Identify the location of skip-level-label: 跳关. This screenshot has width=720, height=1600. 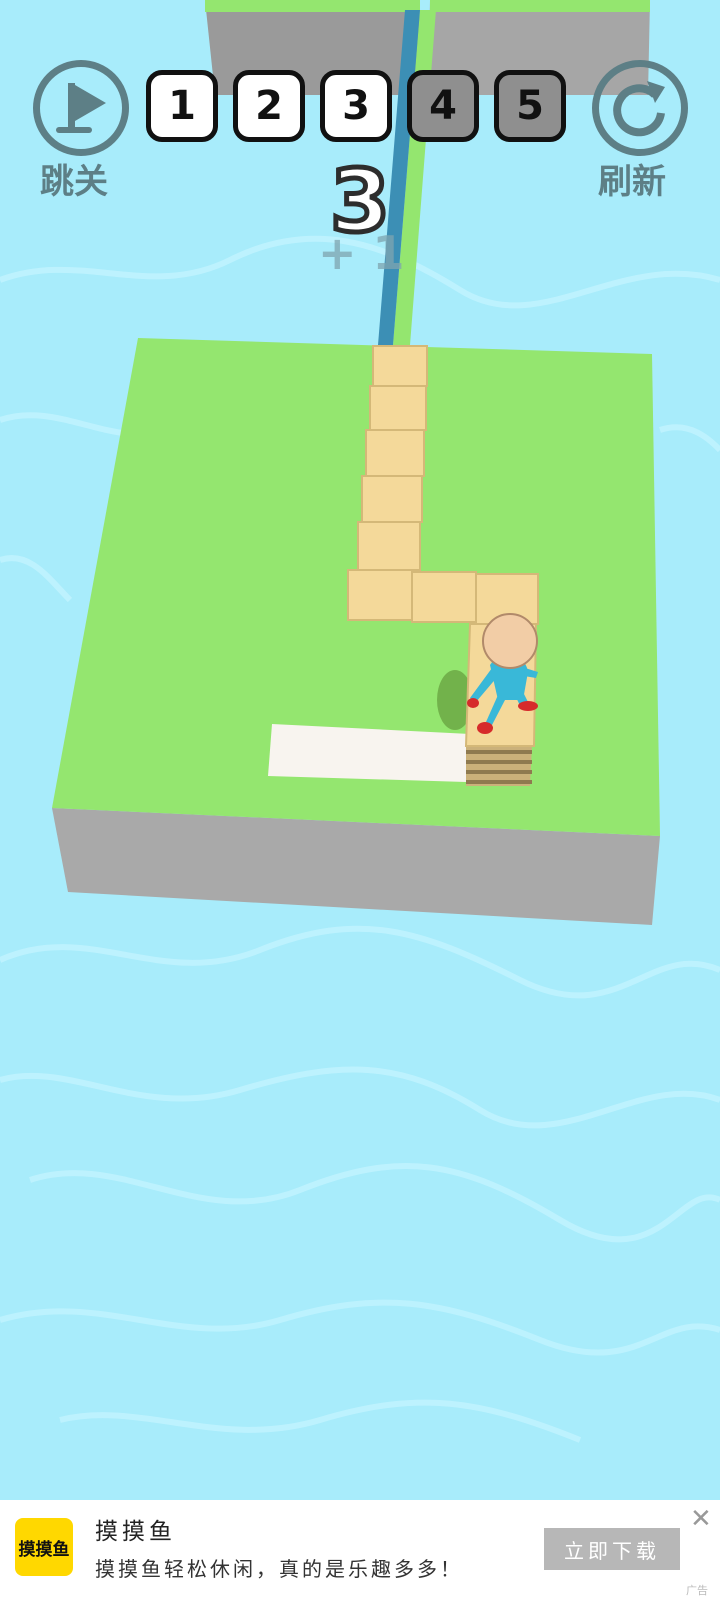
(74, 182).